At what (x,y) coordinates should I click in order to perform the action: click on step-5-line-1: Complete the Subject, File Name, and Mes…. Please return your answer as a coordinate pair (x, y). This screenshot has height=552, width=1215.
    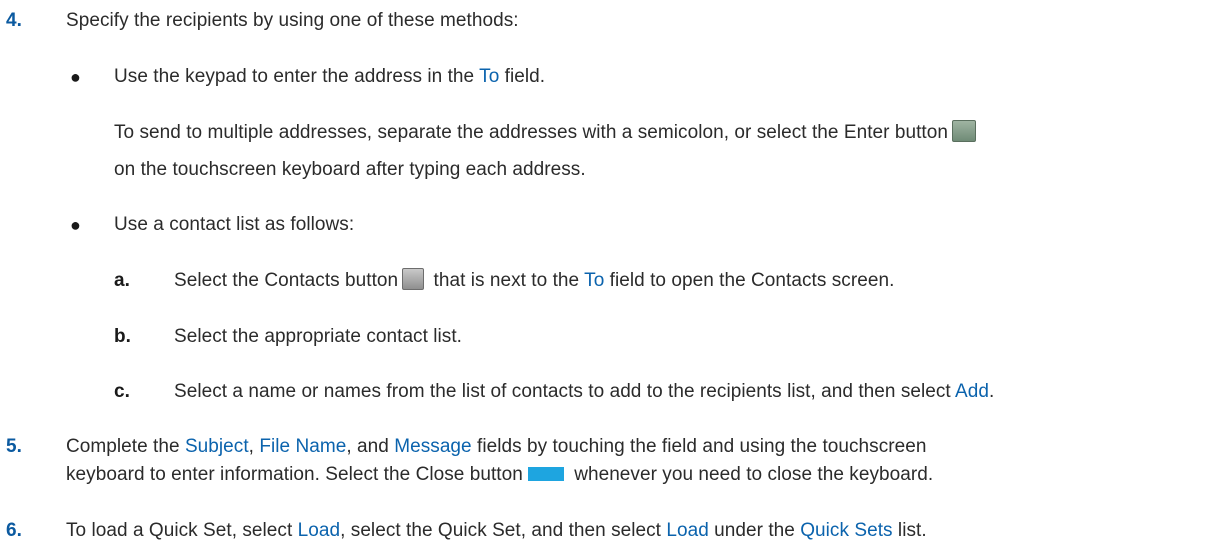
    Looking at the image, I should click on (496, 447).